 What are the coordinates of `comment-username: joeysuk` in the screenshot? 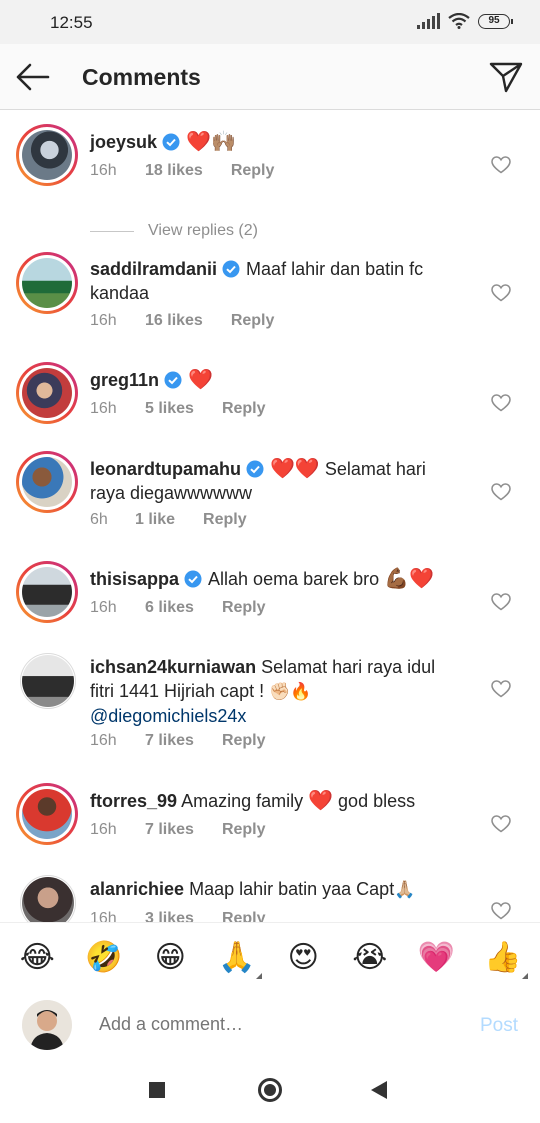 It's located at (123, 142).